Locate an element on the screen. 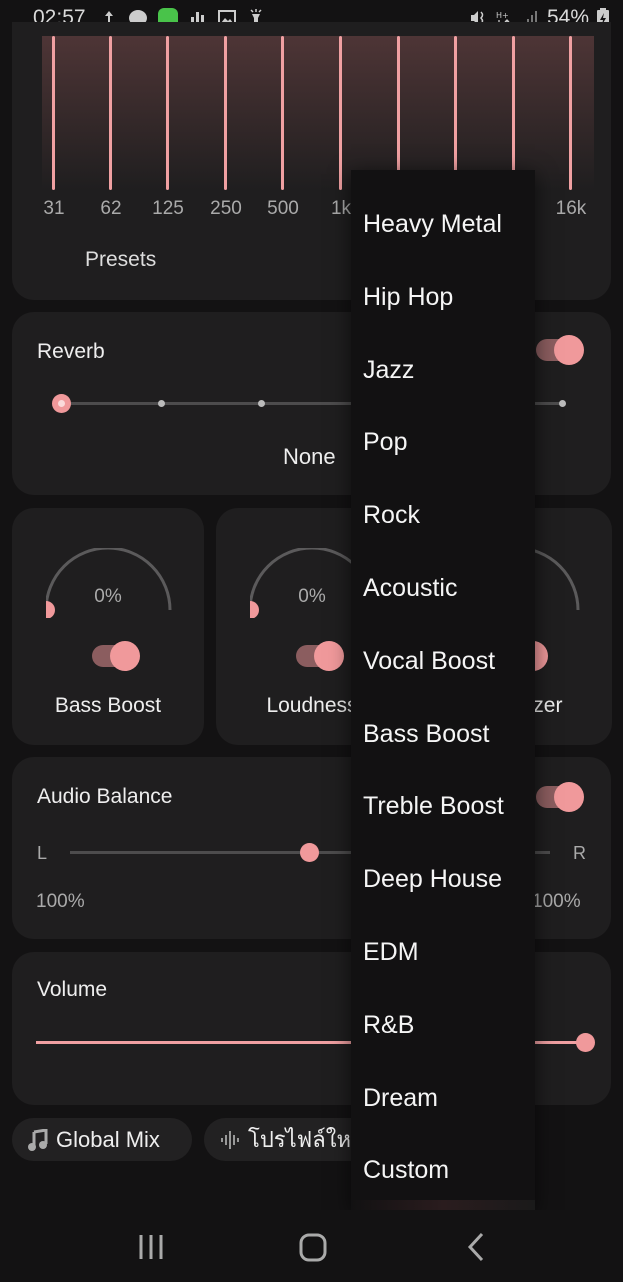 This screenshot has width=623, height=1282. svg-text: H+ is located at coordinates (502, 15).